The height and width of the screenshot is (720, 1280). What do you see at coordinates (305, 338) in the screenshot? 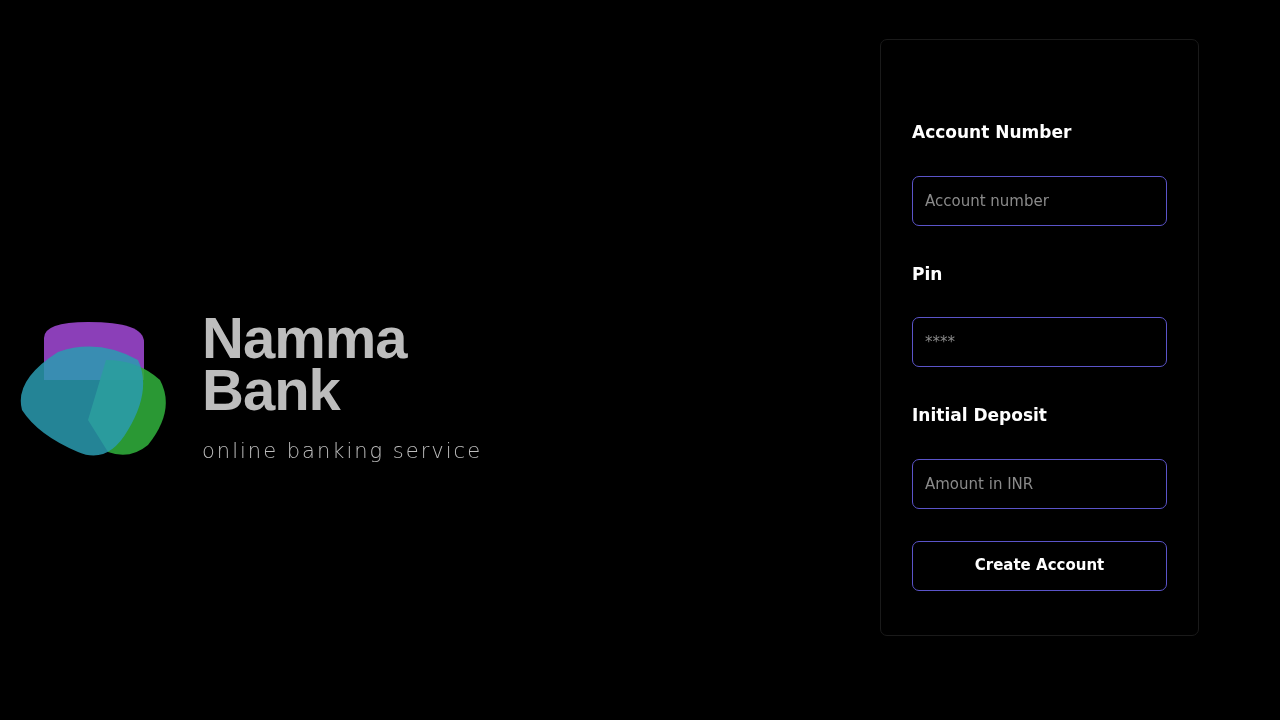
I see `brand-name: Namma` at bounding box center [305, 338].